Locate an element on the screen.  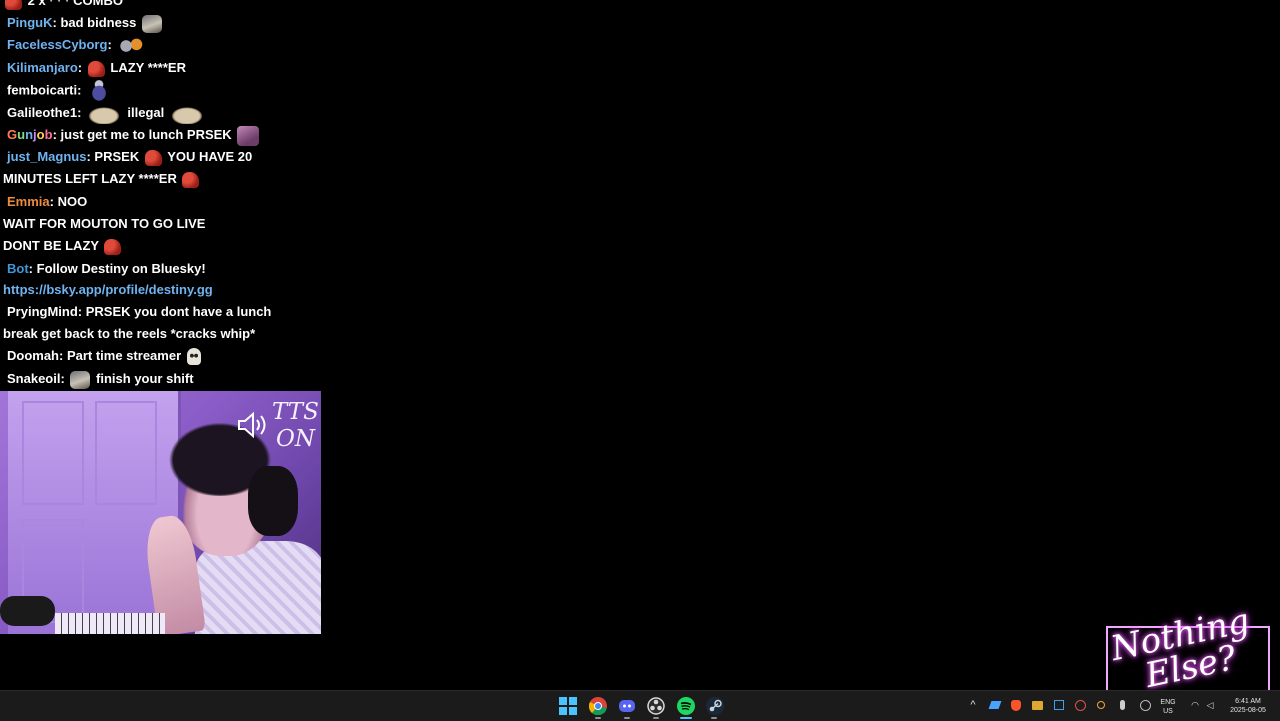
chat-text: LAZY ****ER is located at coordinates (148, 67).